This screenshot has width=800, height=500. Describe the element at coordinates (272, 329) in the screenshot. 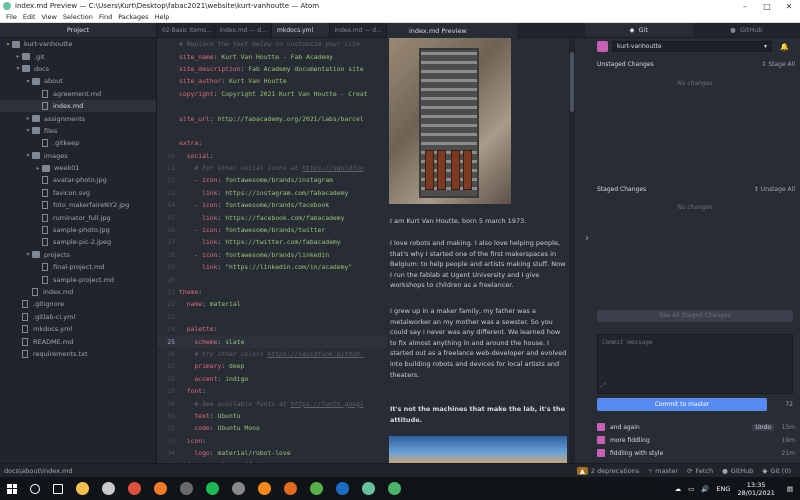

I see `code-line: 24 palette:` at that location.